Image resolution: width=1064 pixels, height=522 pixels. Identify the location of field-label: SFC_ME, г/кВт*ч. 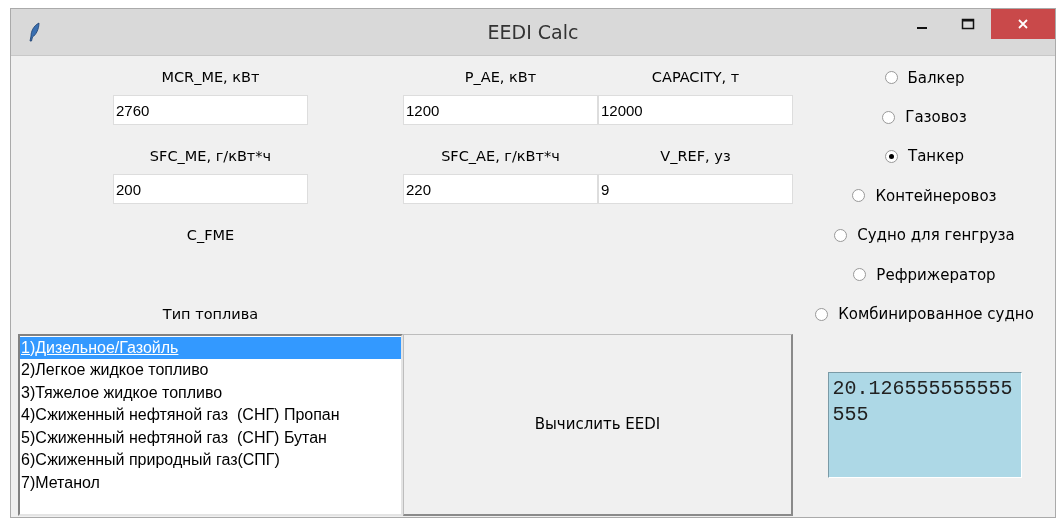
(210, 156).